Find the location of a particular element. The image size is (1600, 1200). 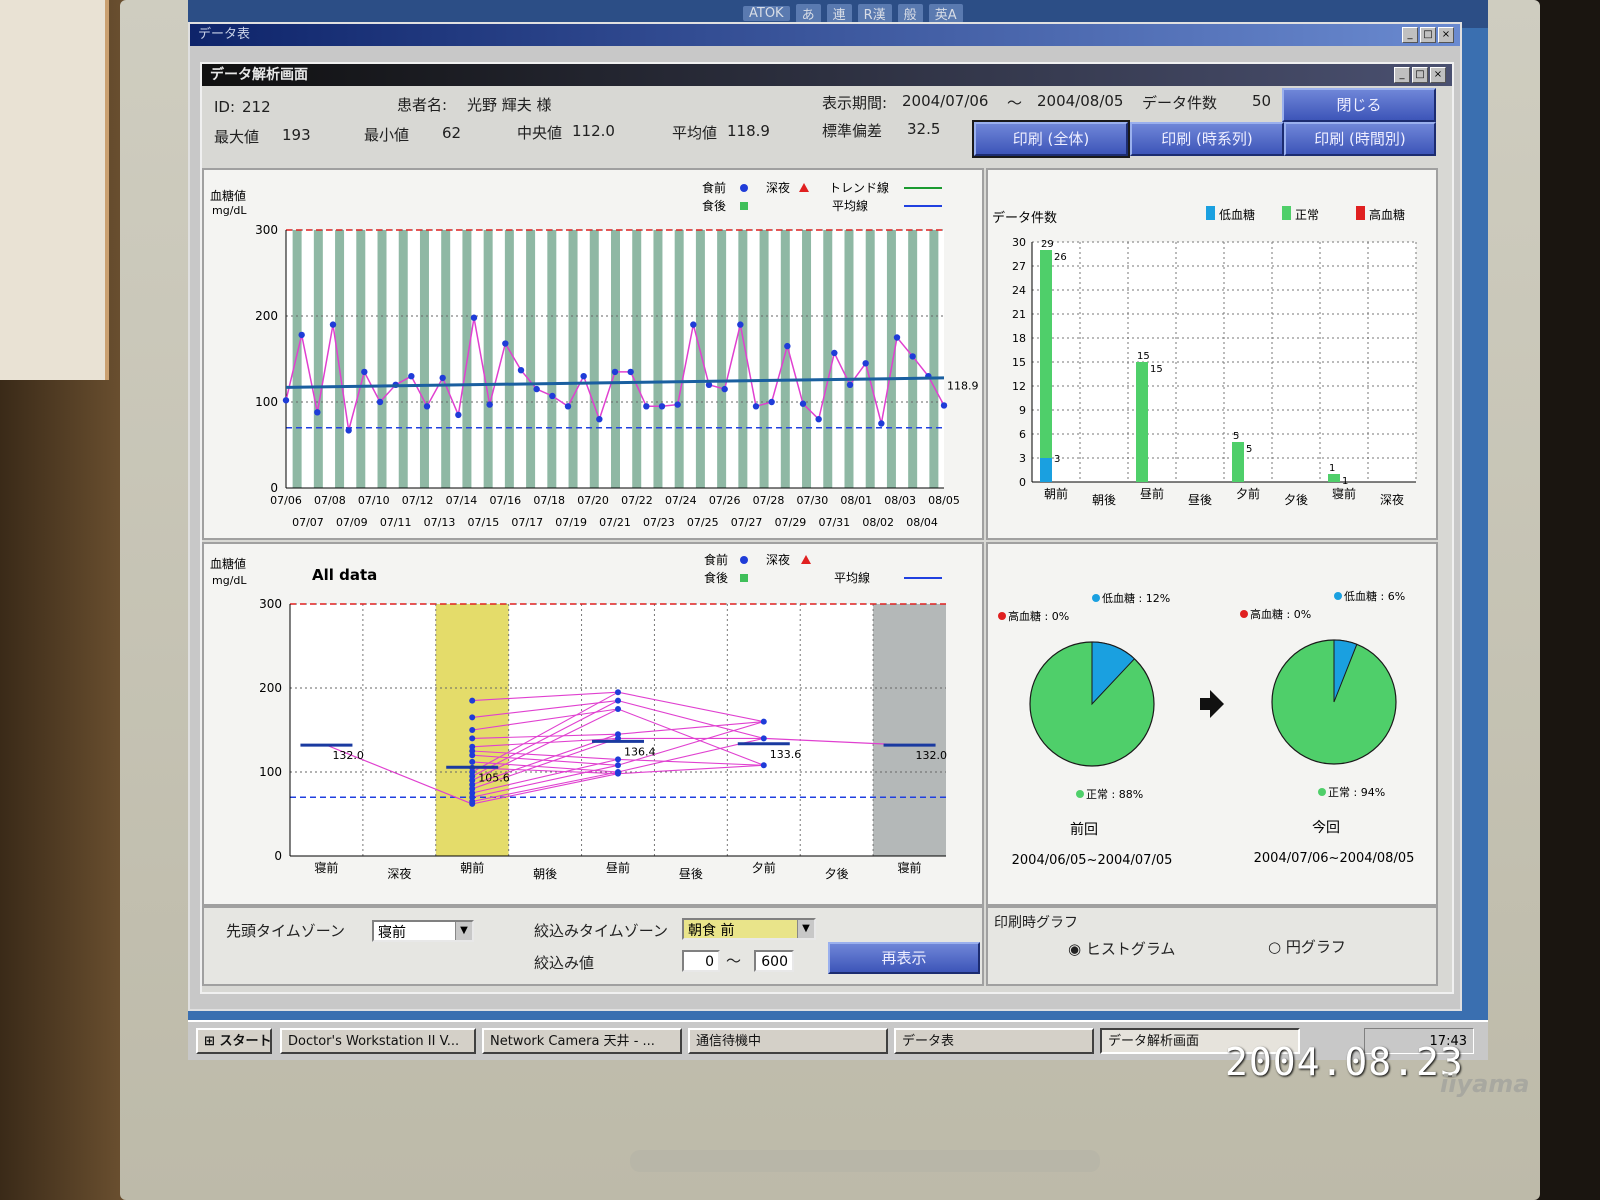

x-tick-label: 07/12 is located at coordinates (418, 500).